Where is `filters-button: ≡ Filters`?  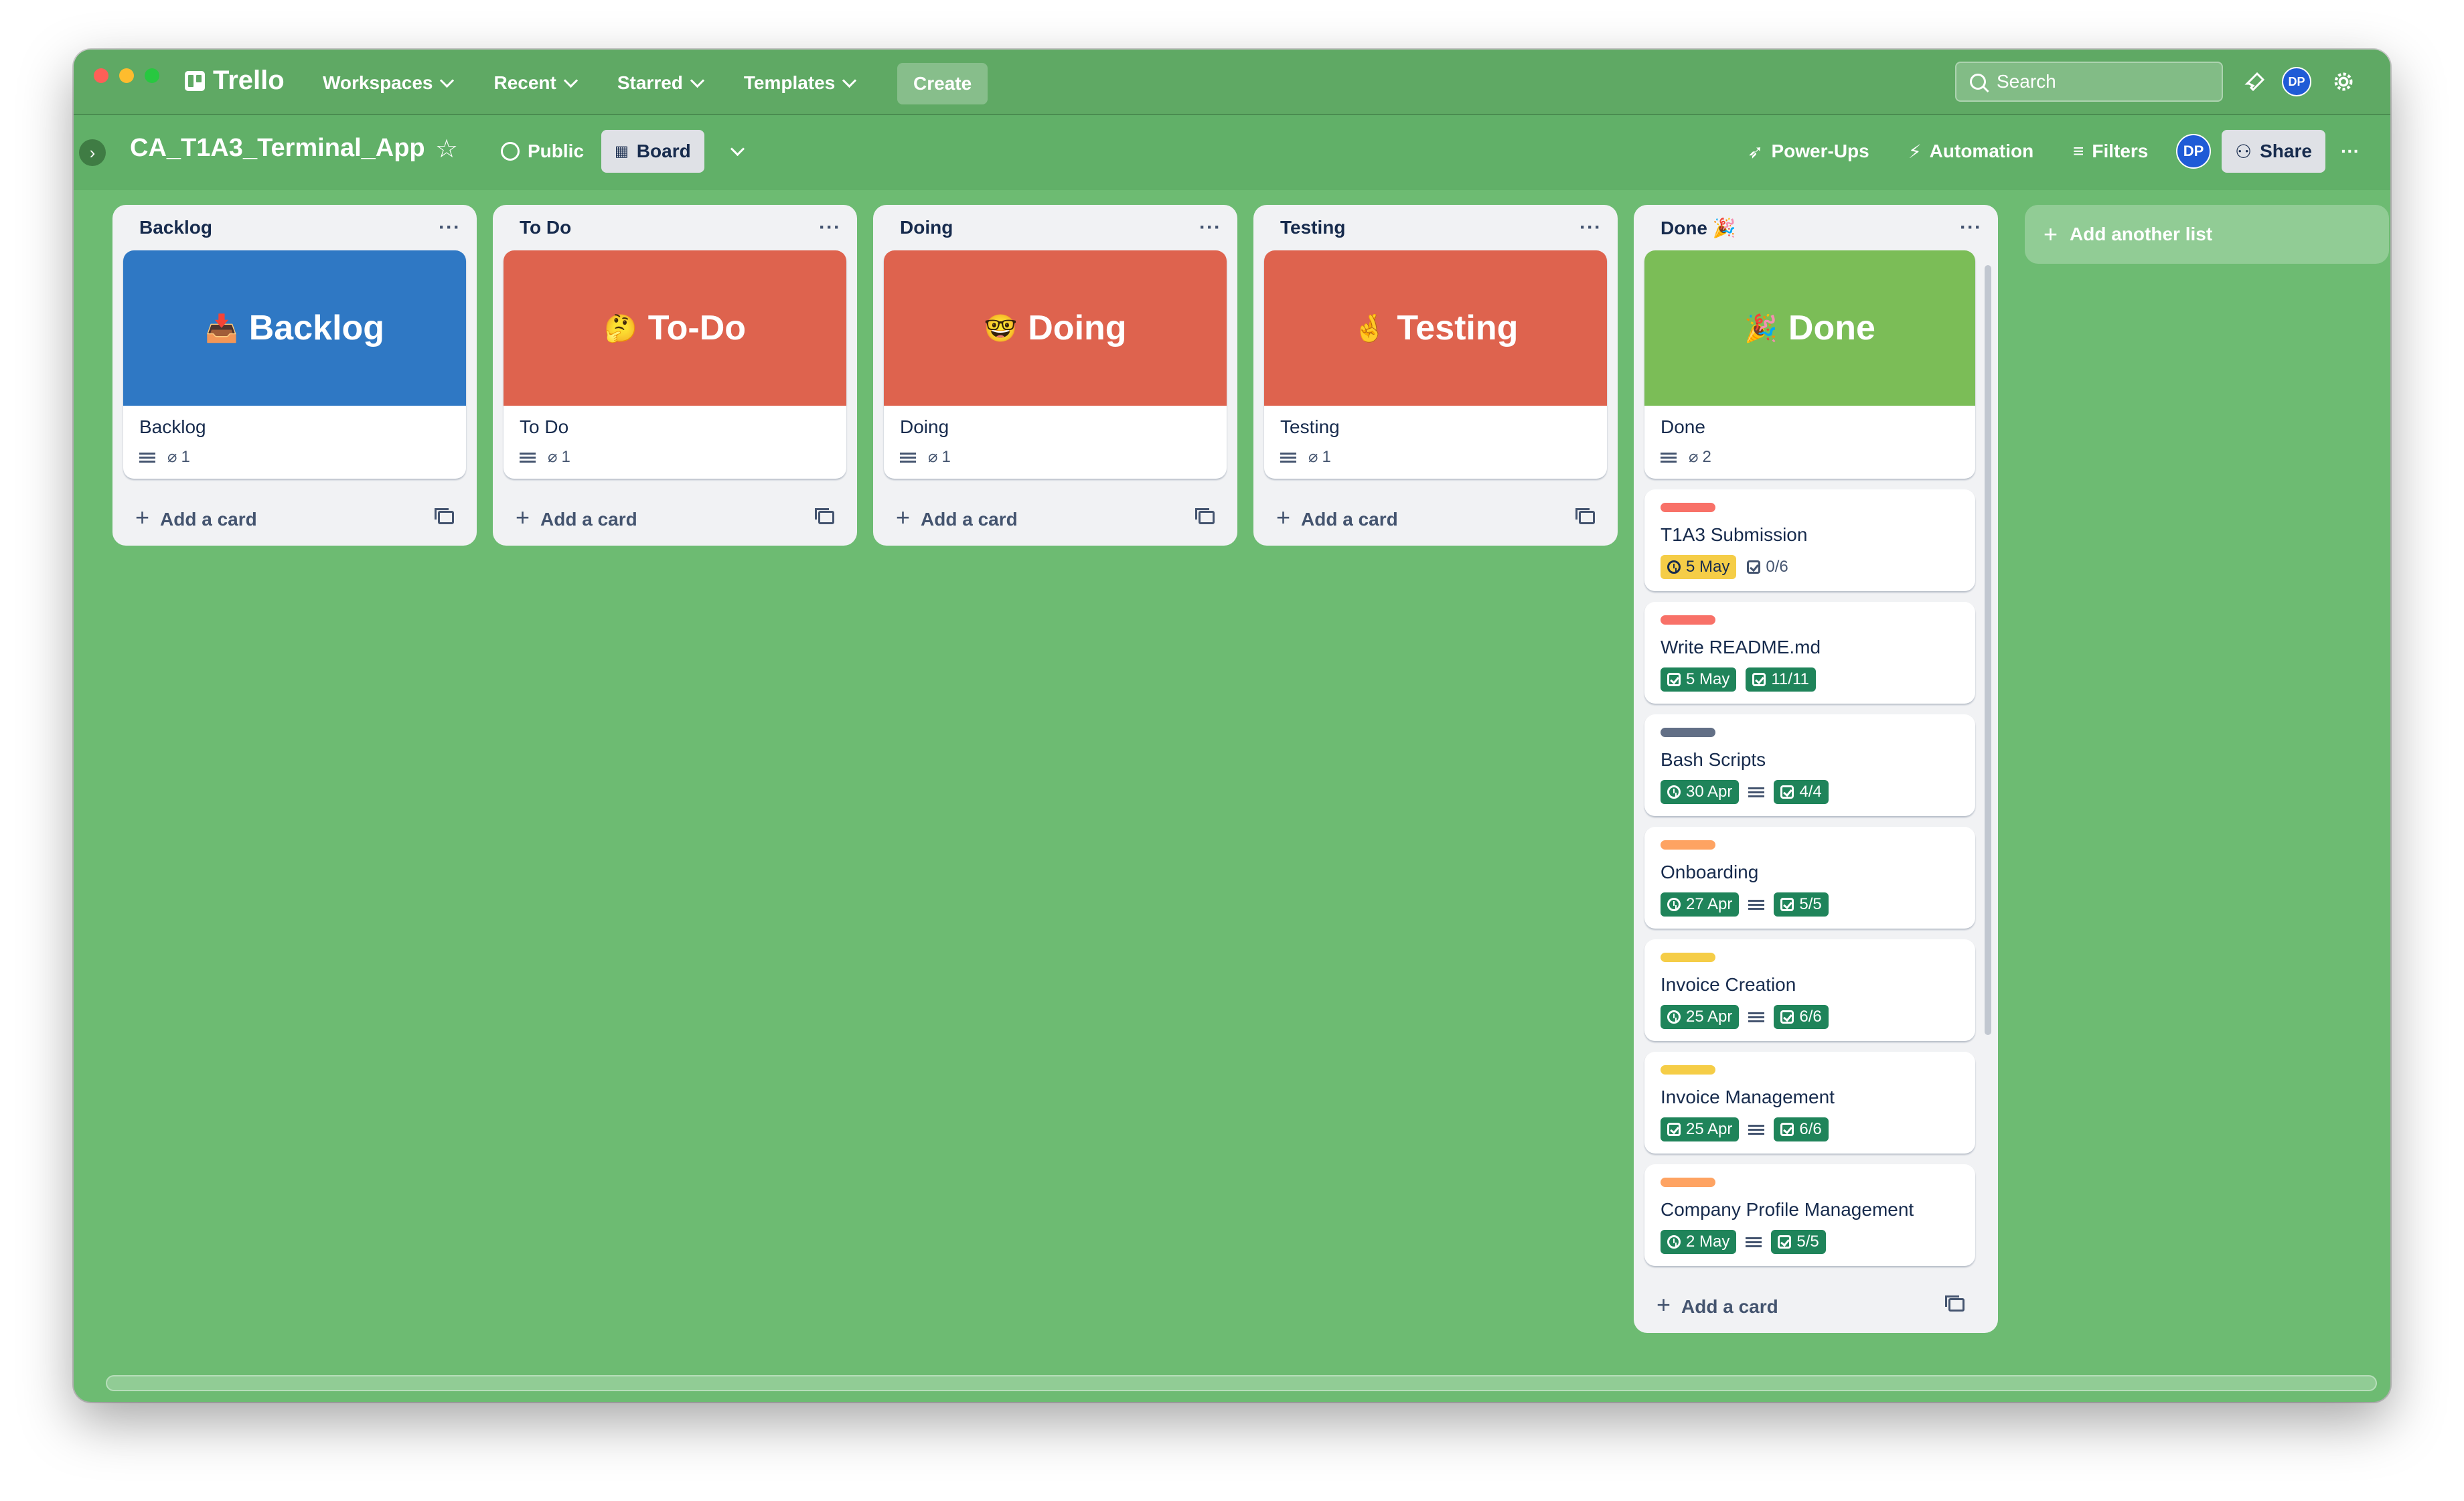
filters-button: ≡ Filters is located at coordinates (2110, 151).